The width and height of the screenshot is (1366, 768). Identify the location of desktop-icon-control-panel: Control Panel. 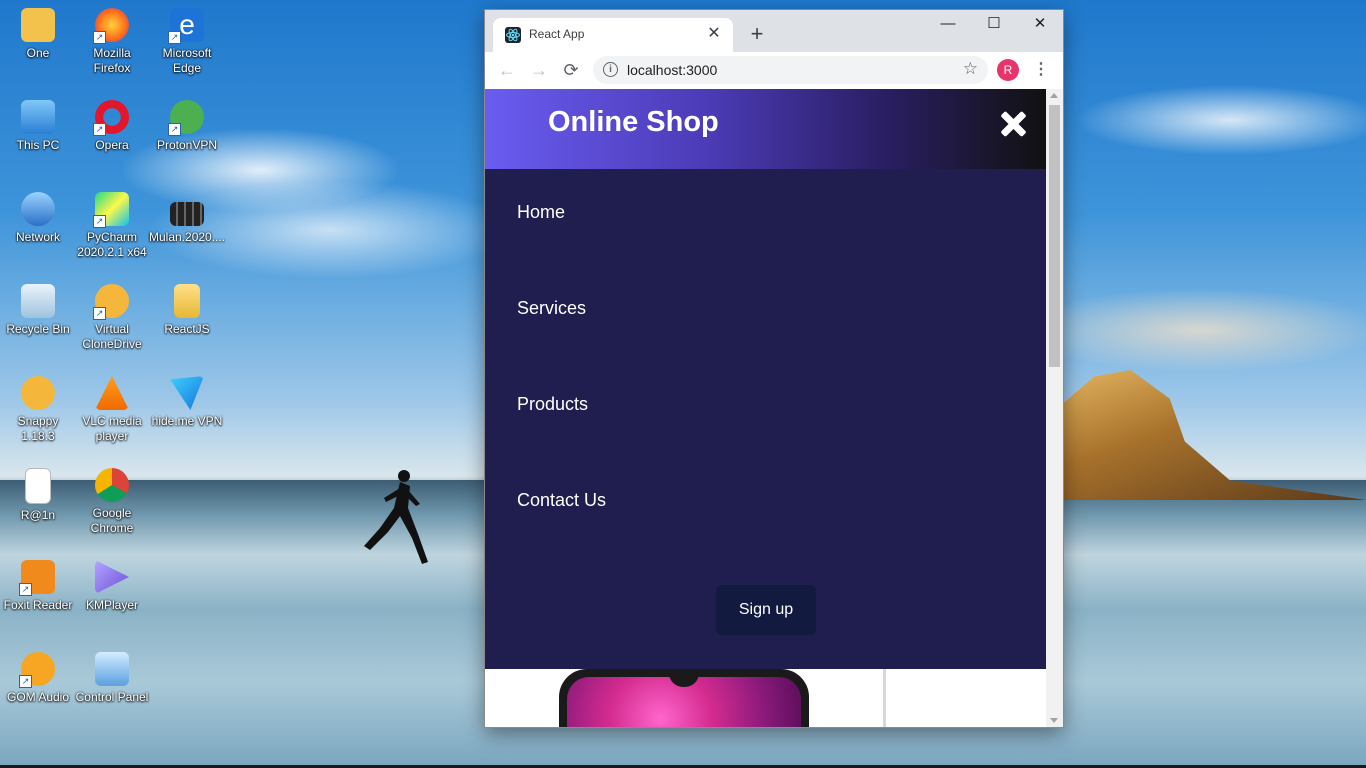
(112, 678).